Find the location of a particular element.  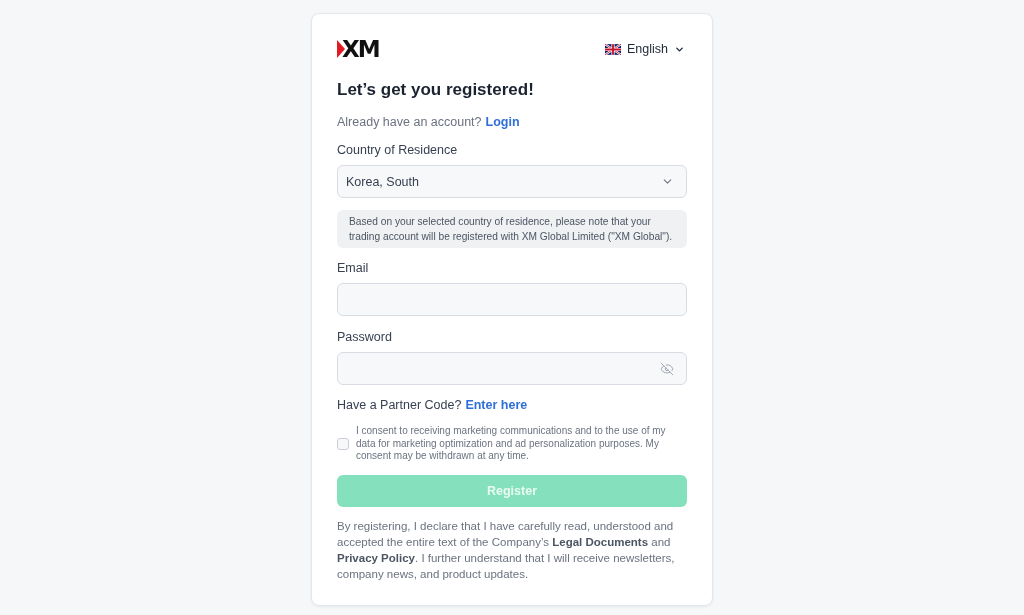

login-link: Login is located at coordinates (502, 122).